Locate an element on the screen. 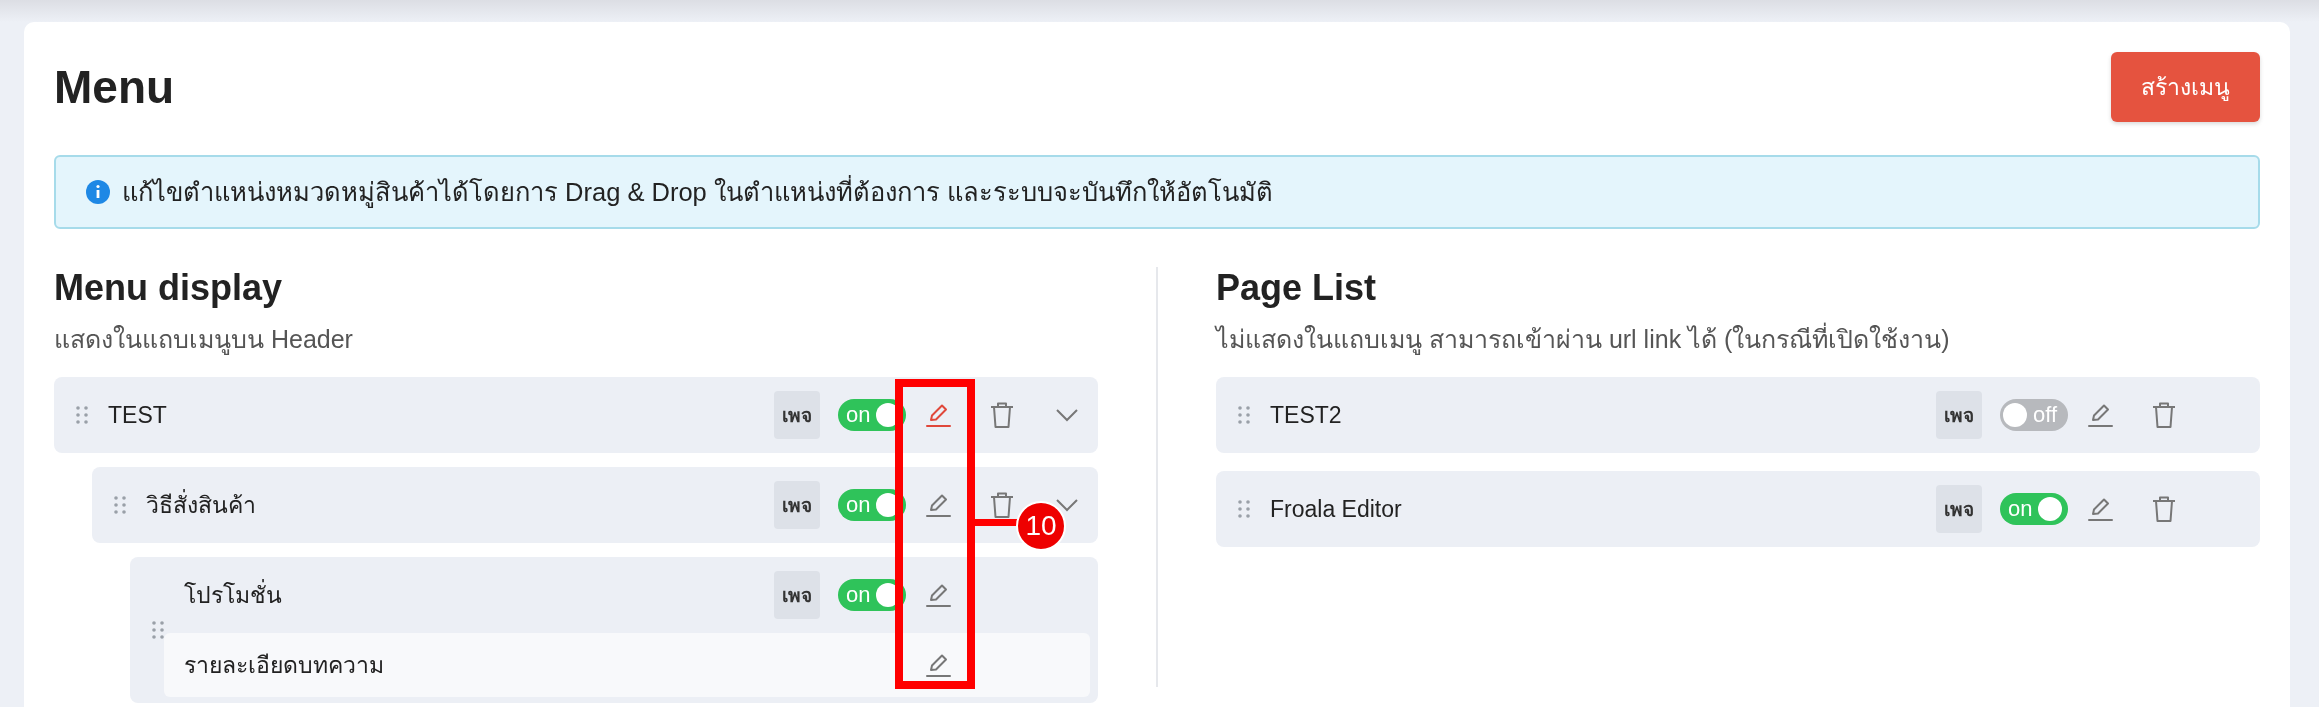  menu-item-label: โปรโมชั่น is located at coordinates (469, 595).